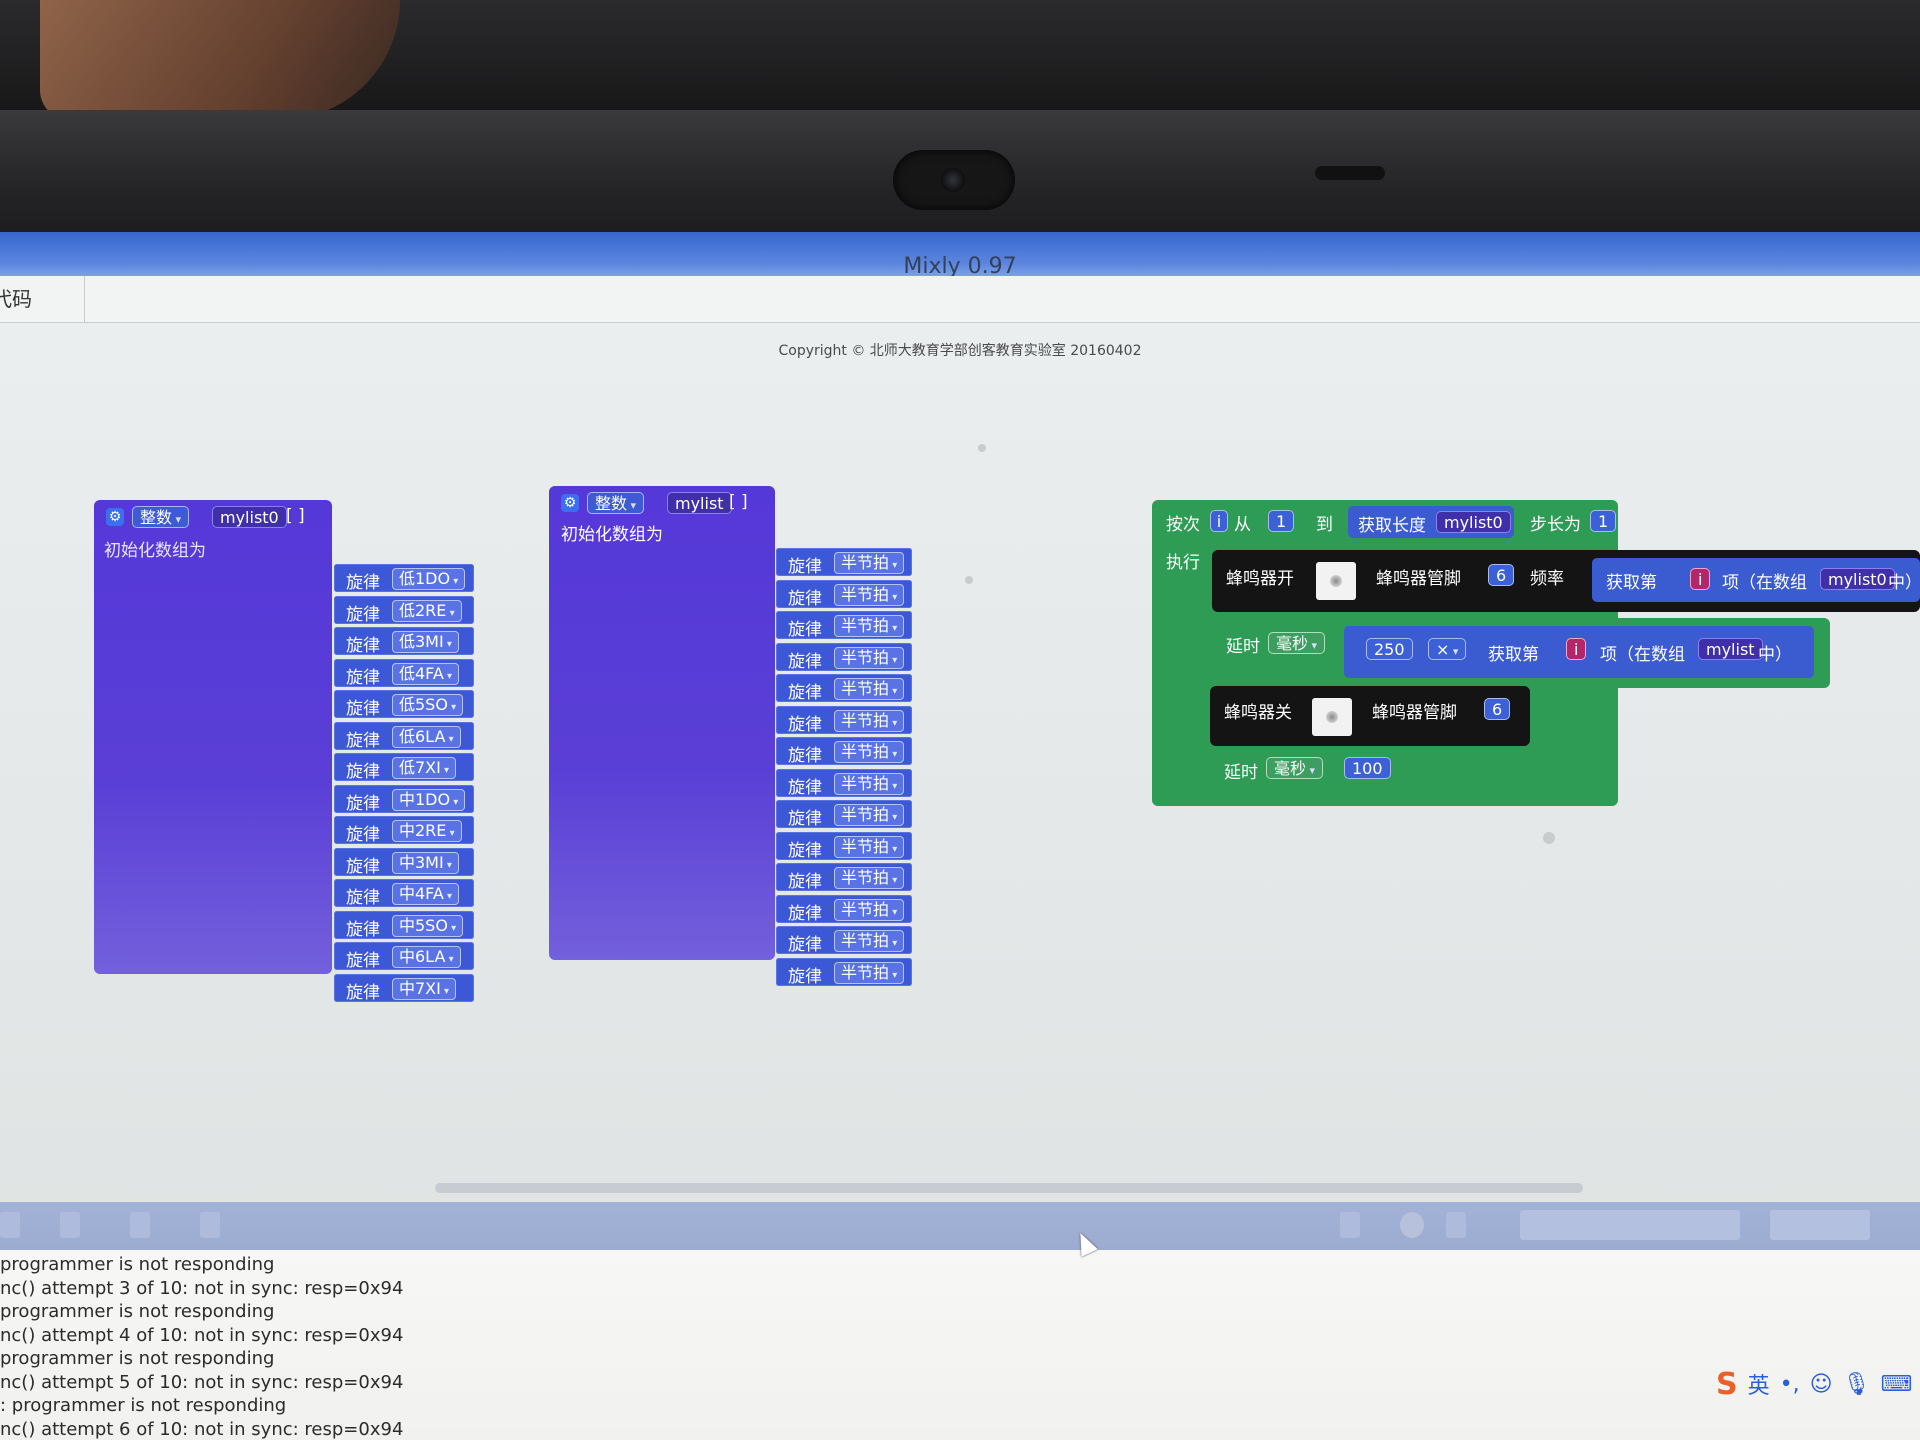 This screenshot has width=1920, height=1440. I want to click on melody-item: 旋律 低3MI, so click(404, 641).